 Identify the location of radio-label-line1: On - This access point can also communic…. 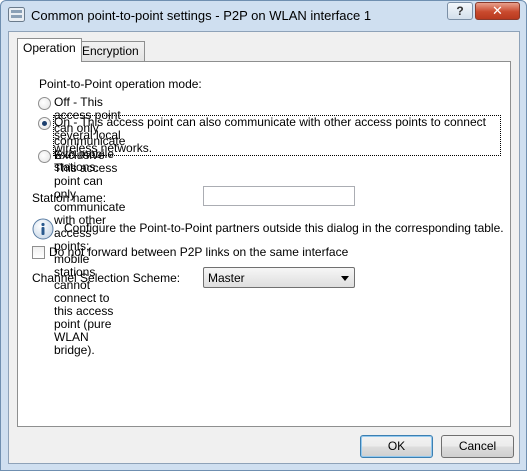
(270, 128).